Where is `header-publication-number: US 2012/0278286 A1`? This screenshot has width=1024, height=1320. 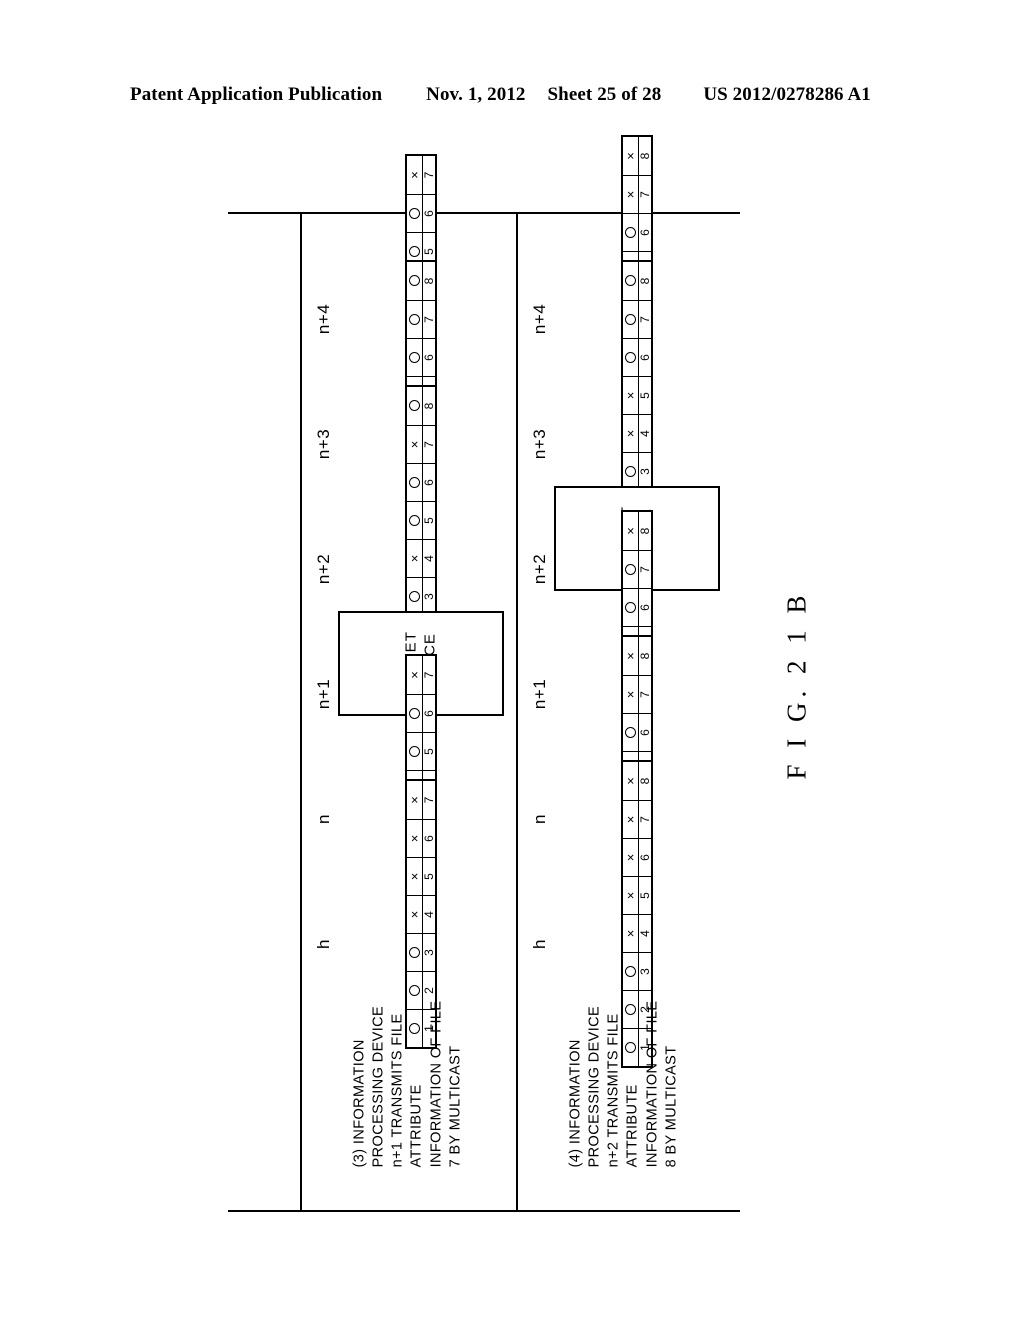
header-publication-number: US 2012/0278286 A1 is located at coordinates (787, 94).